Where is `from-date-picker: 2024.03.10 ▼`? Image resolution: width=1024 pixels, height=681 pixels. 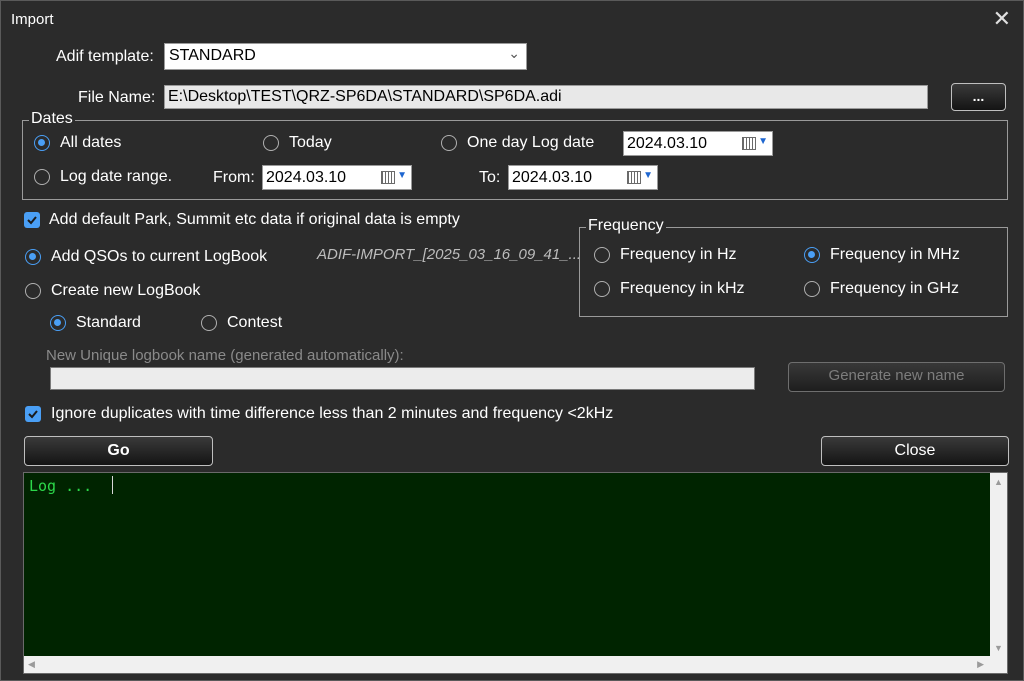
from-date-picker: 2024.03.10 ▼ is located at coordinates (337, 177).